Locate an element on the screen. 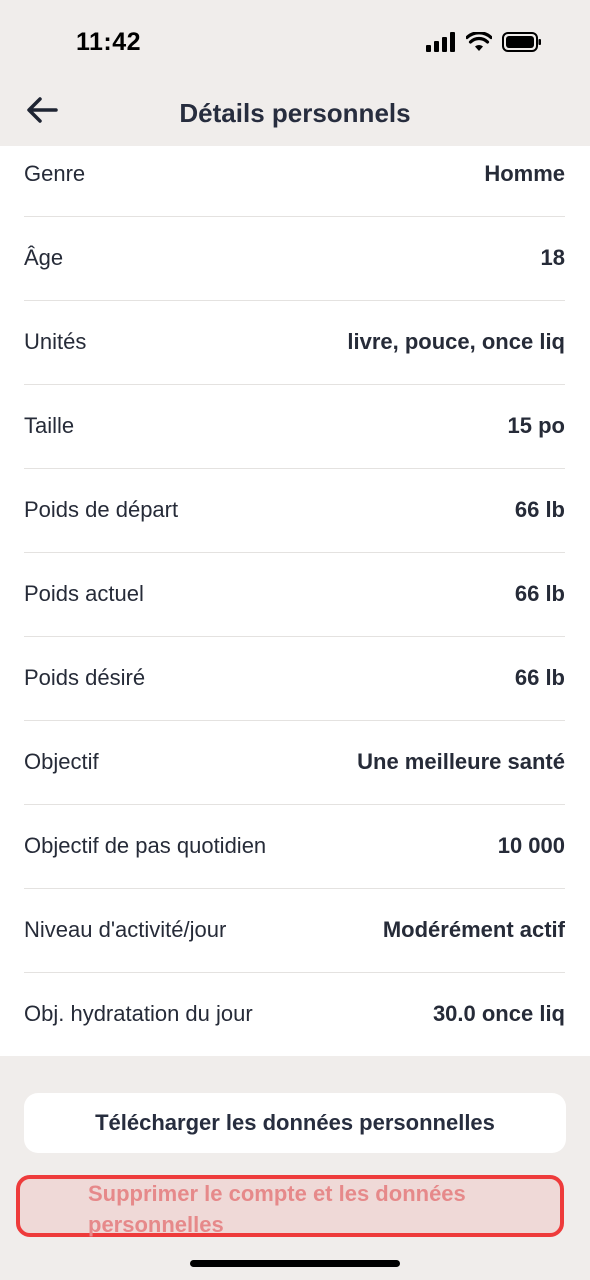  row-age: Âge 18 is located at coordinates (294, 258).